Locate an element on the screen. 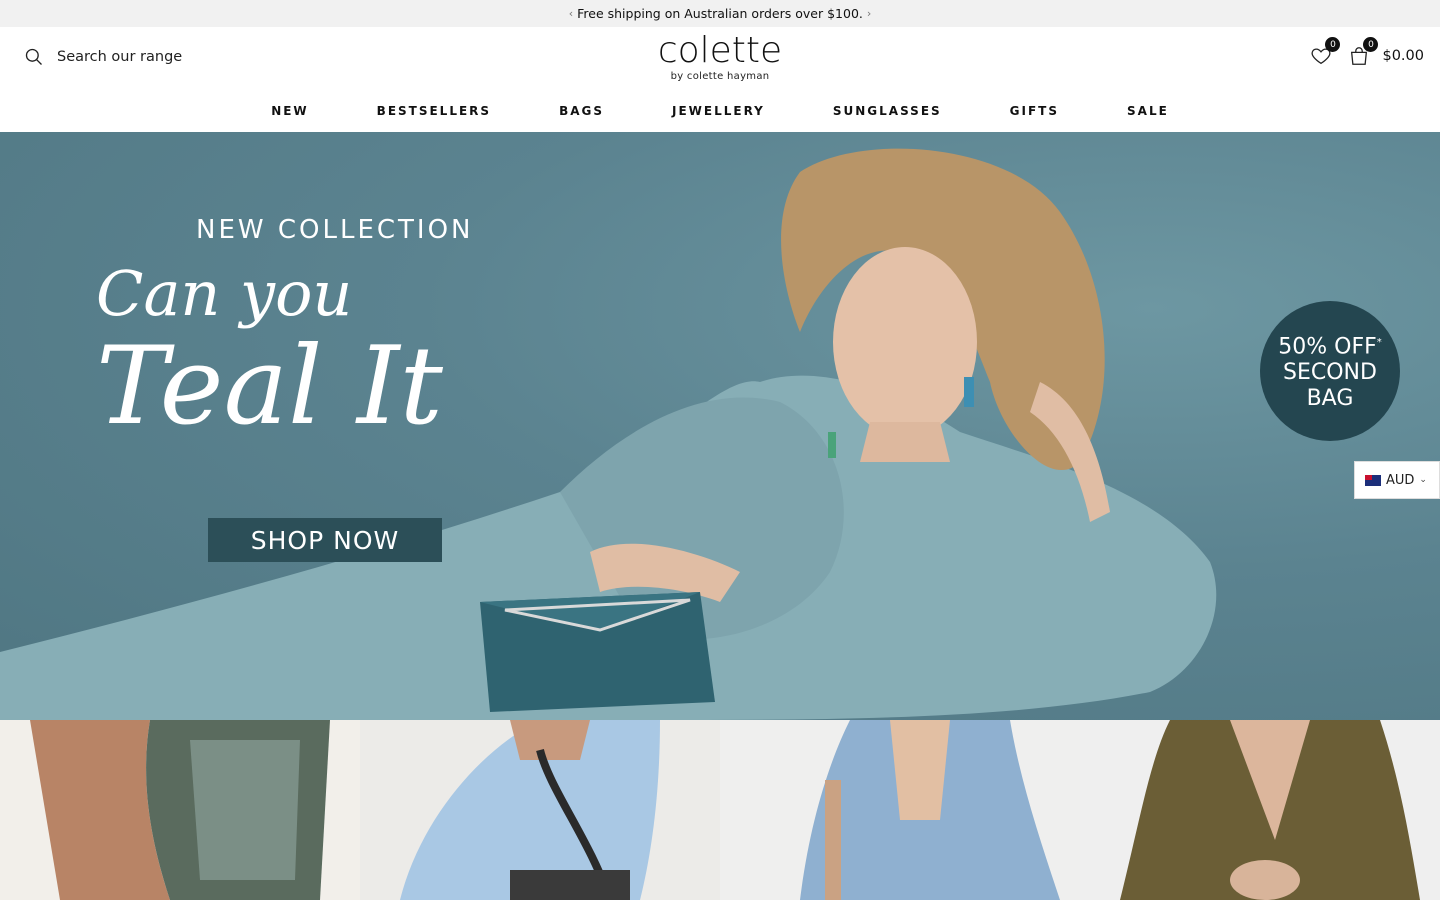 This screenshot has width=1440, height=900. currency-selector: AUD ⌄ is located at coordinates (1397, 480).